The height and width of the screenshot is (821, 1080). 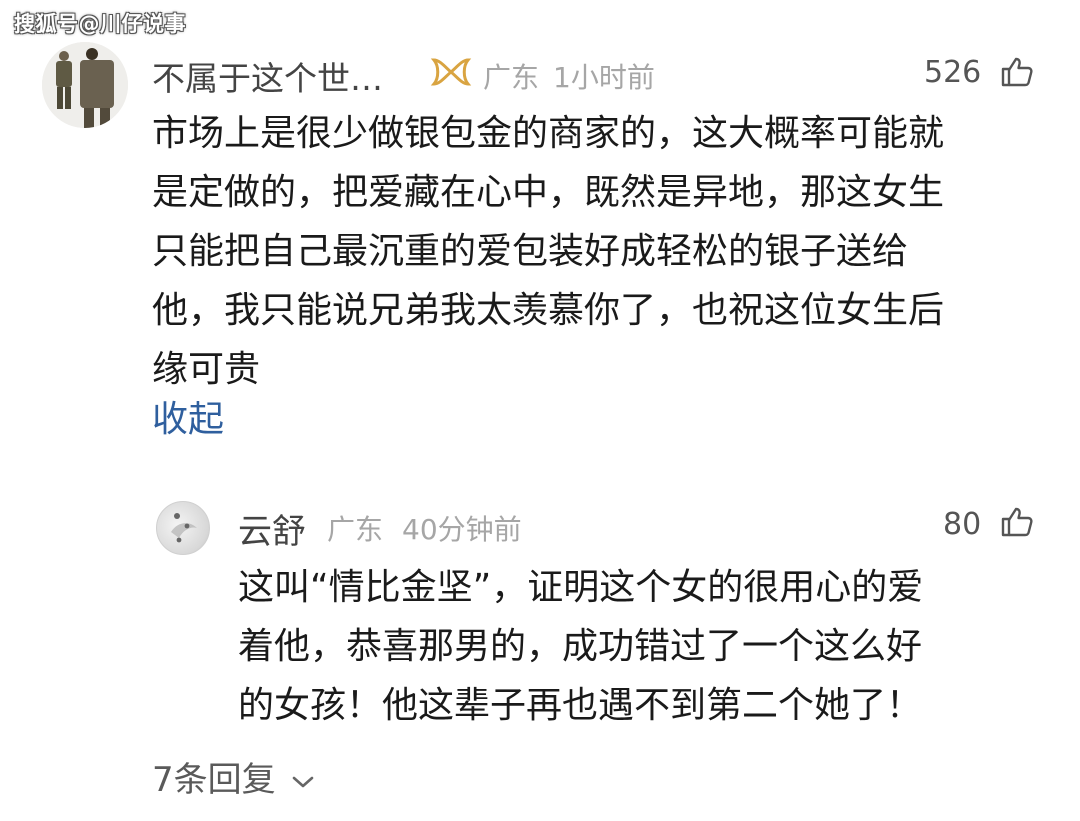 I want to click on reply-location: 广东, so click(x=355, y=529).